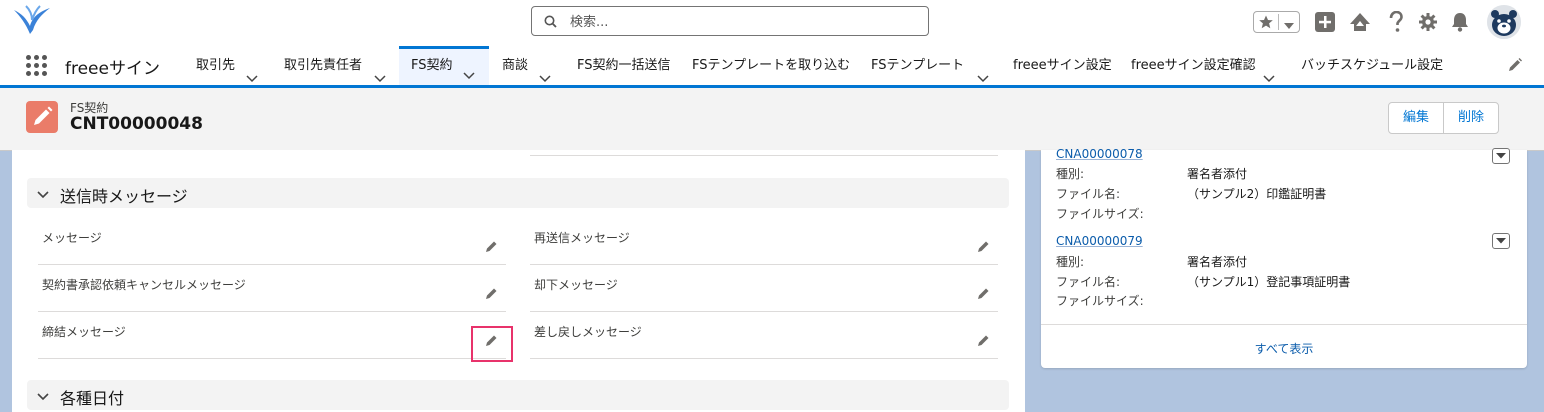 The width and height of the screenshot is (1544, 412). I want to click on bell-icon, so click(1460, 24).